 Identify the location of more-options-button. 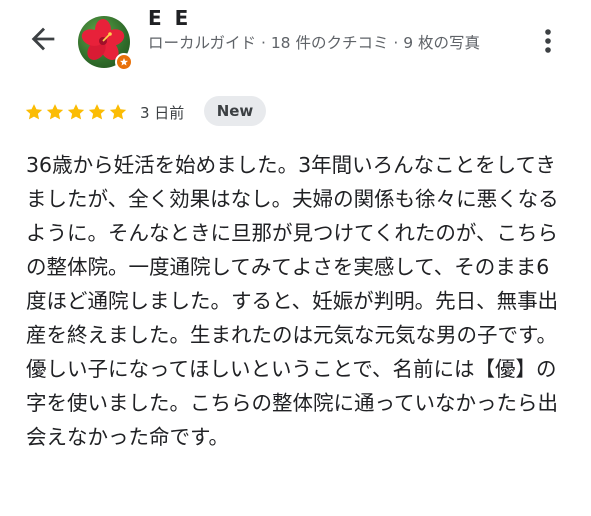
(548, 41).